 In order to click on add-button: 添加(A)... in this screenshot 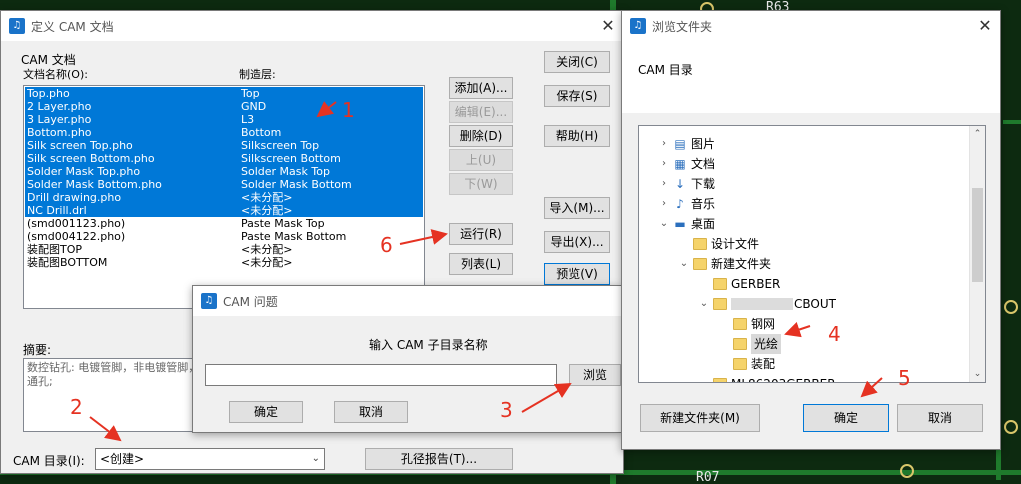, I will do `click(481, 88)`.